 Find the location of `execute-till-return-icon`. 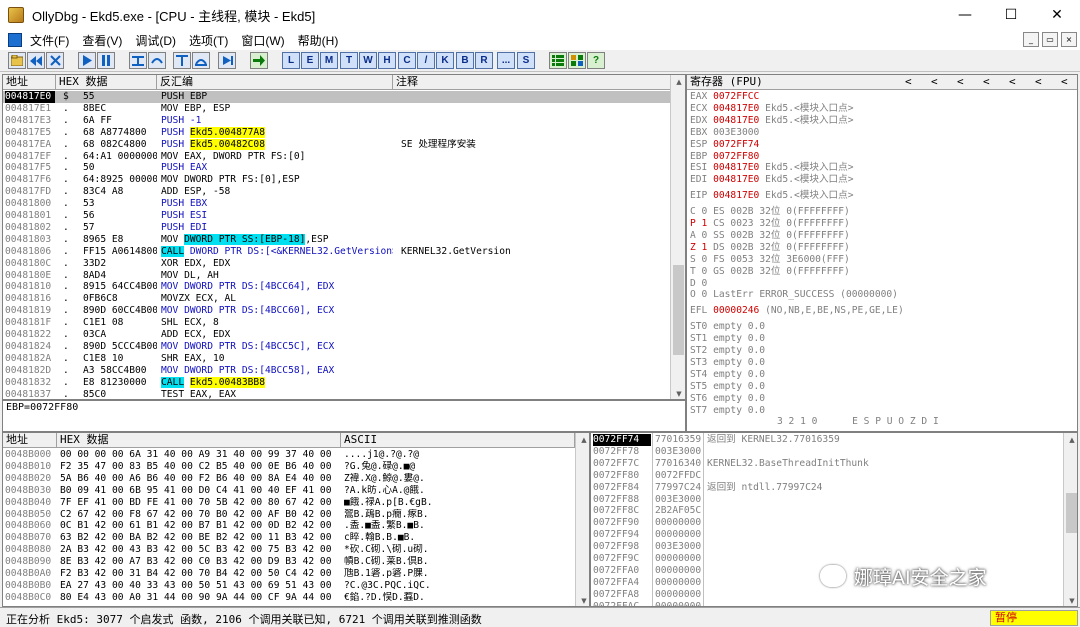

execute-till-return-icon is located at coordinates (227, 60).